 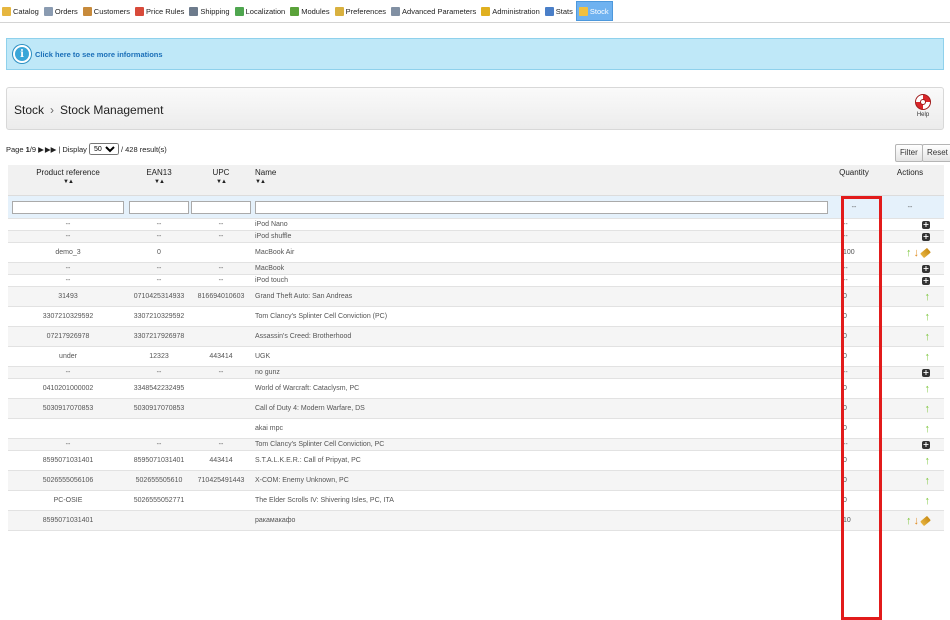 I want to click on product-name-cell: Grand Theft Auto: San Andreas, so click(x=542, y=296).